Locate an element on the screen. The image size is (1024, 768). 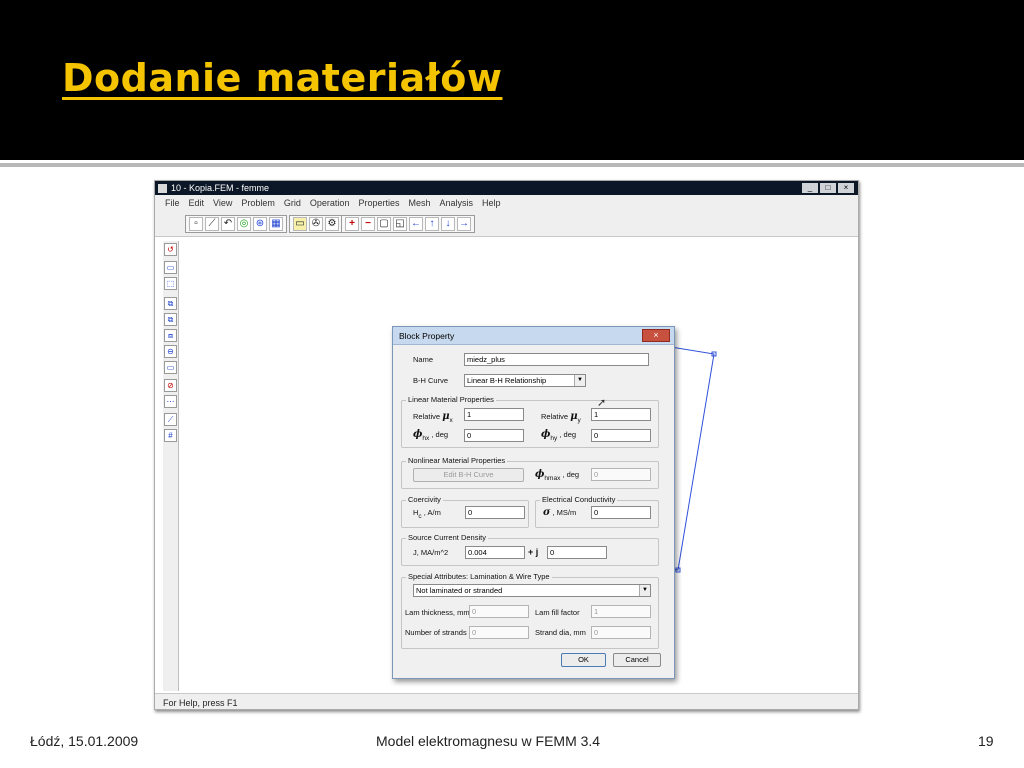
minimize-button: _ is located at coordinates (810, 188).